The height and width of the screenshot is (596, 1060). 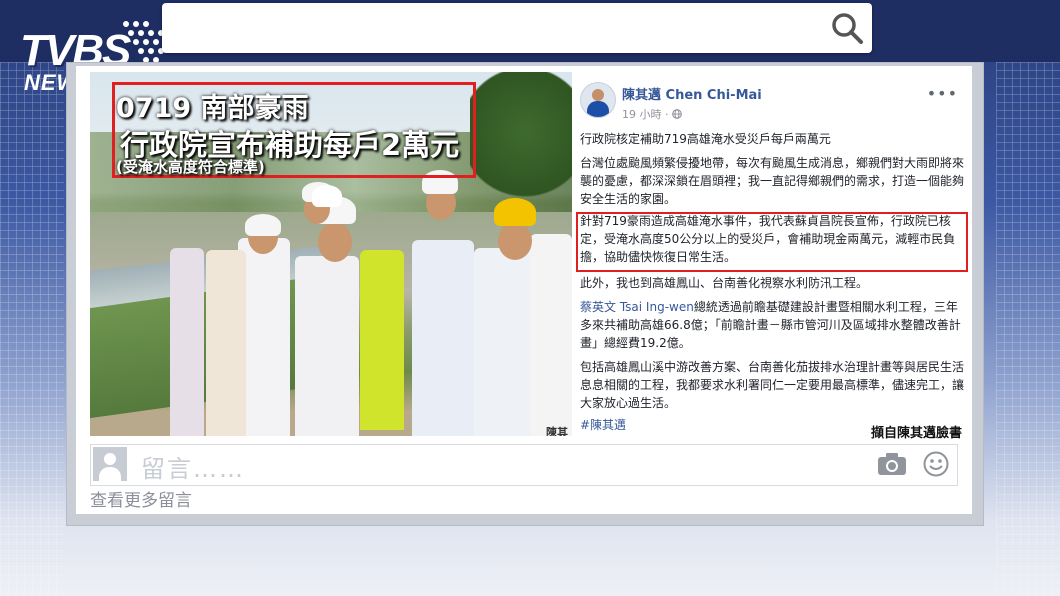 I want to click on source-caption: 擷自陳其邁臉書, so click(x=916, y=433).